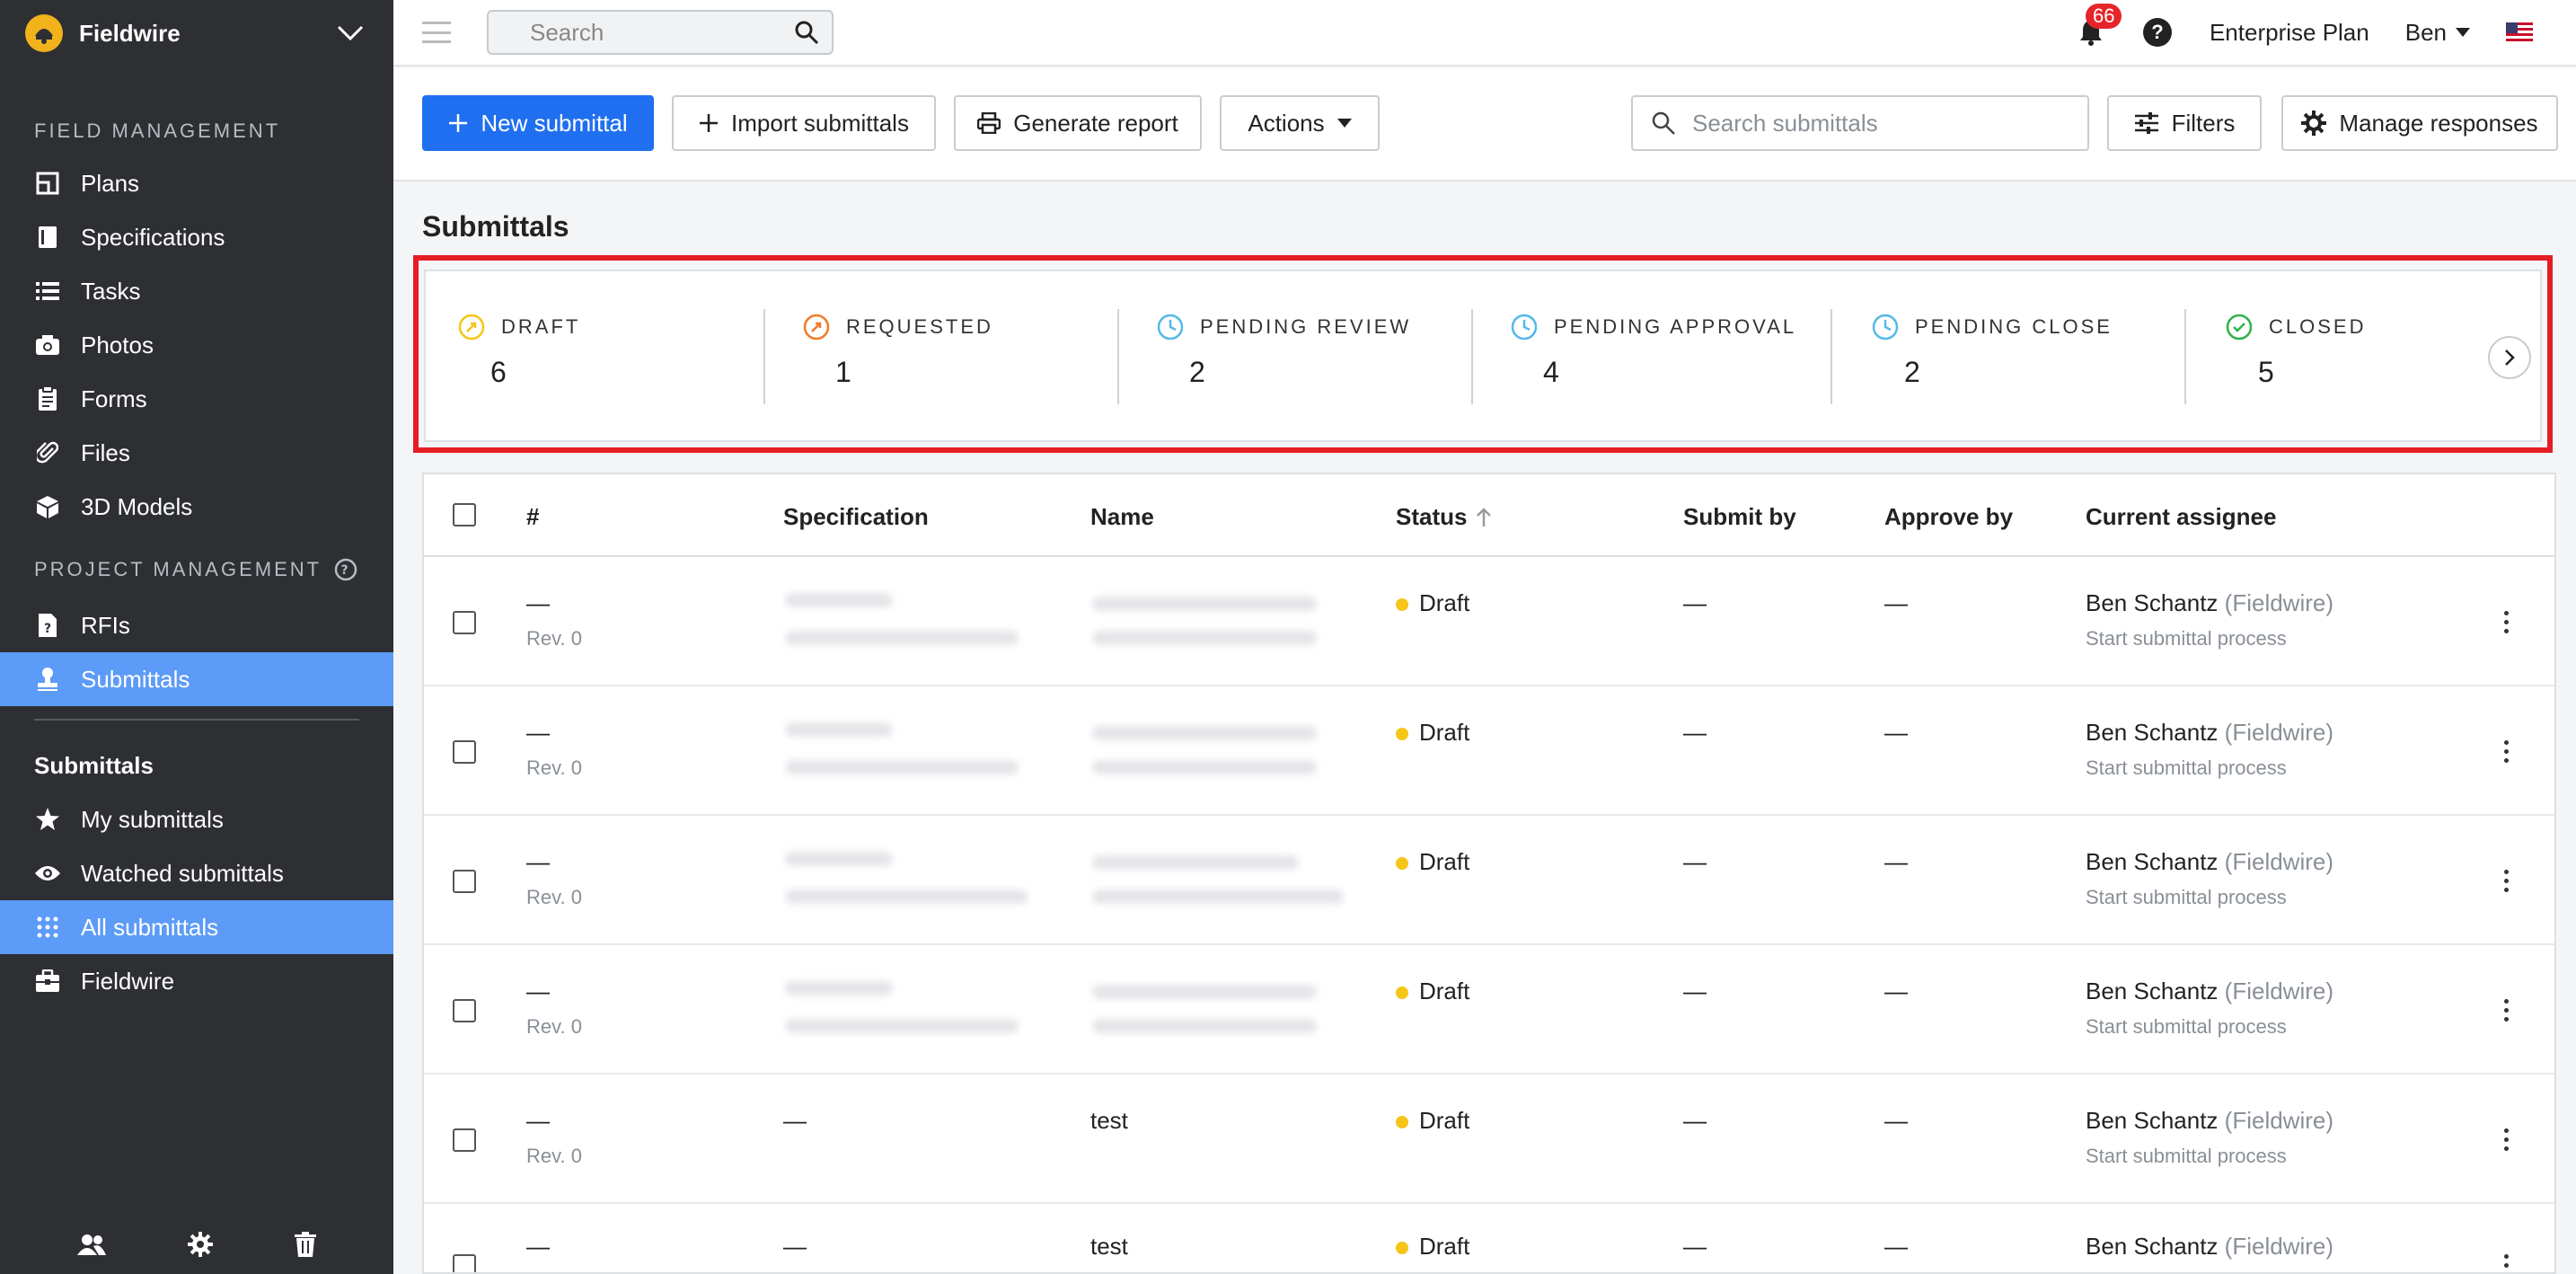  Describe the element at coordinates (2279, 991) in the screenshot. I see `assignee-org: (Fieldwire)` at that location.